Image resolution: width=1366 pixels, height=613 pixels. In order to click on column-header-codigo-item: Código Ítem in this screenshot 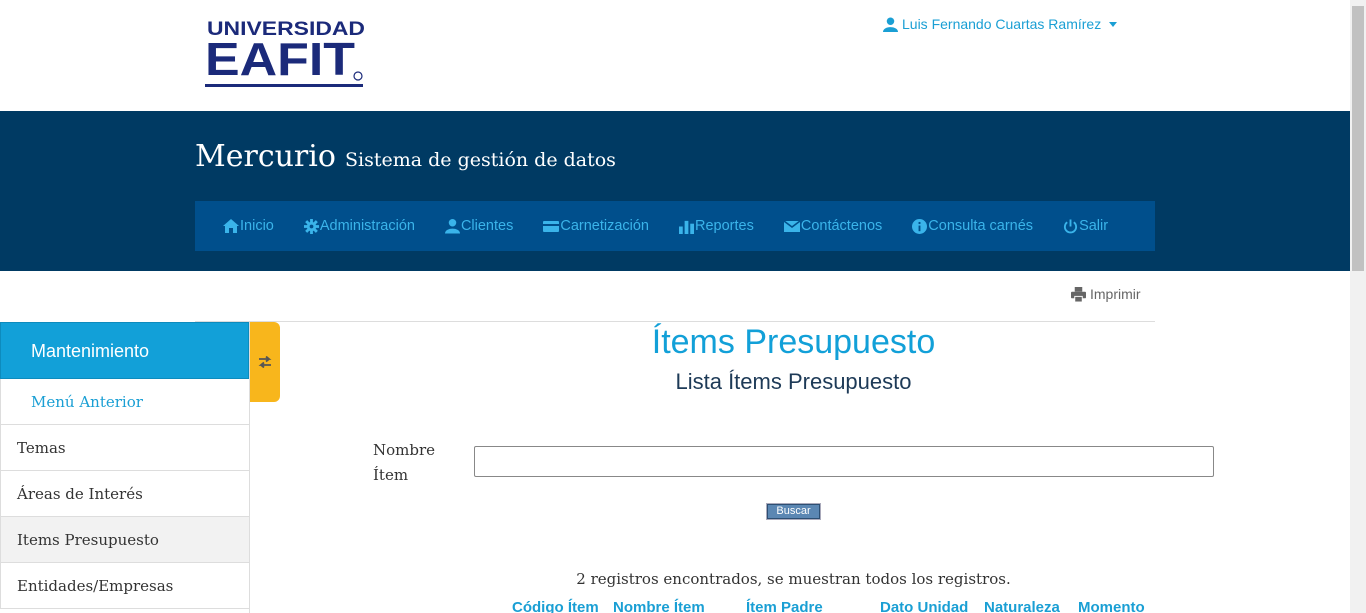, I will do `click(562, 606)`.